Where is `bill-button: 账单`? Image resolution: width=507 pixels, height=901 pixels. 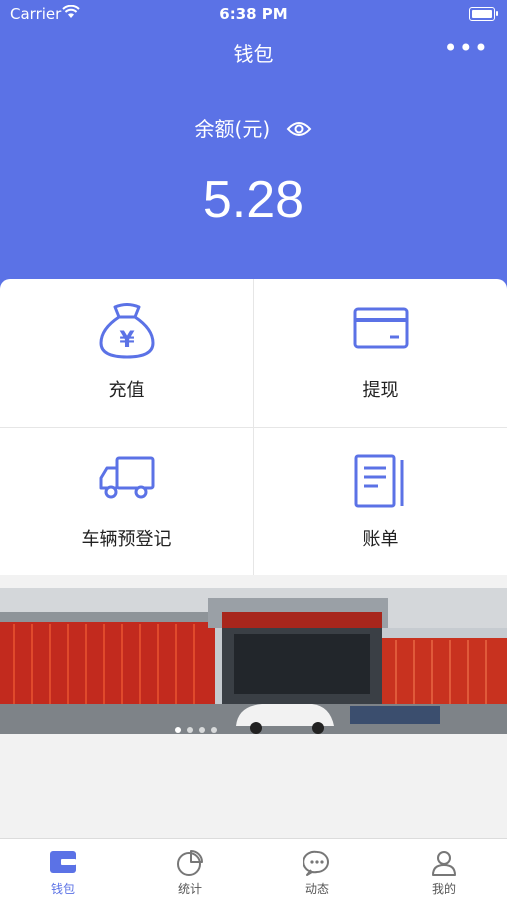
bill-button: 账单 is located at coordinates (380, 502).